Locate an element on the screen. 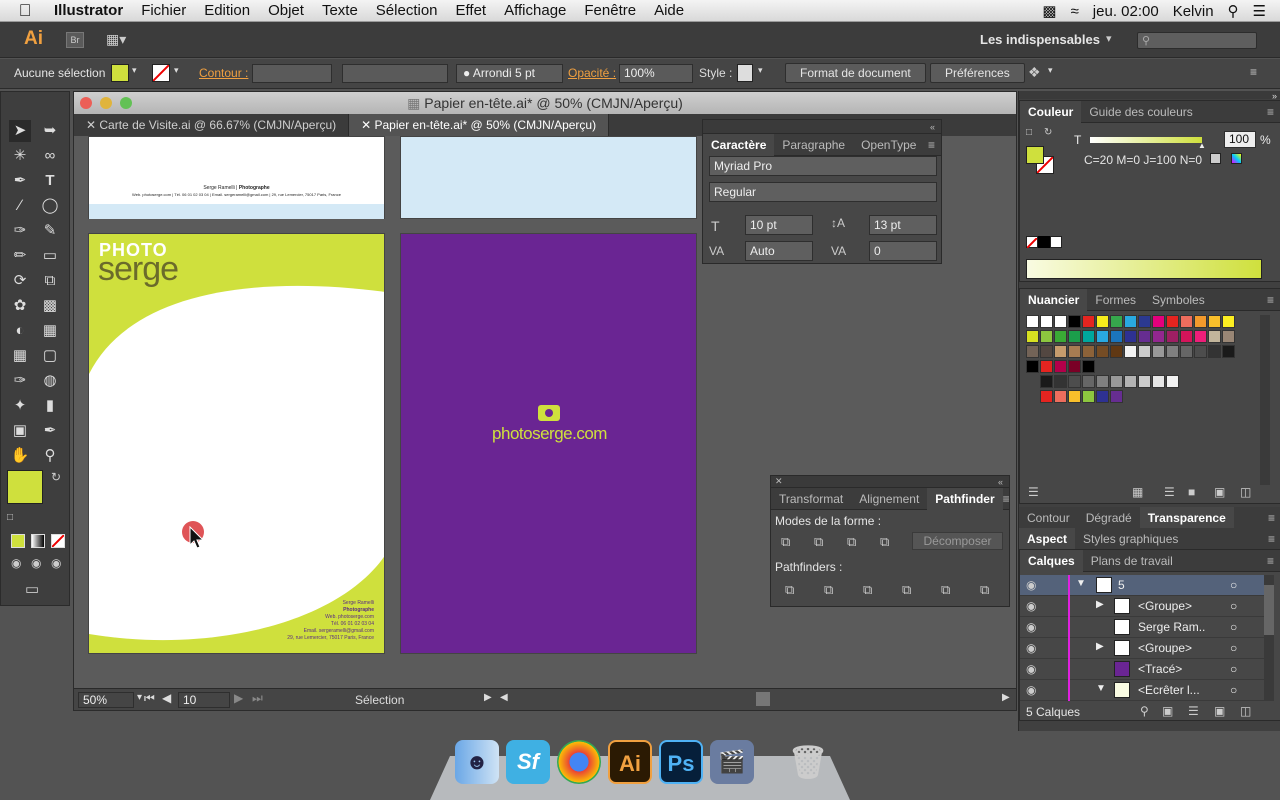 This screenshot has width=1280, height=800. tab-calques: Calques is located at coordinates (1051, 560).